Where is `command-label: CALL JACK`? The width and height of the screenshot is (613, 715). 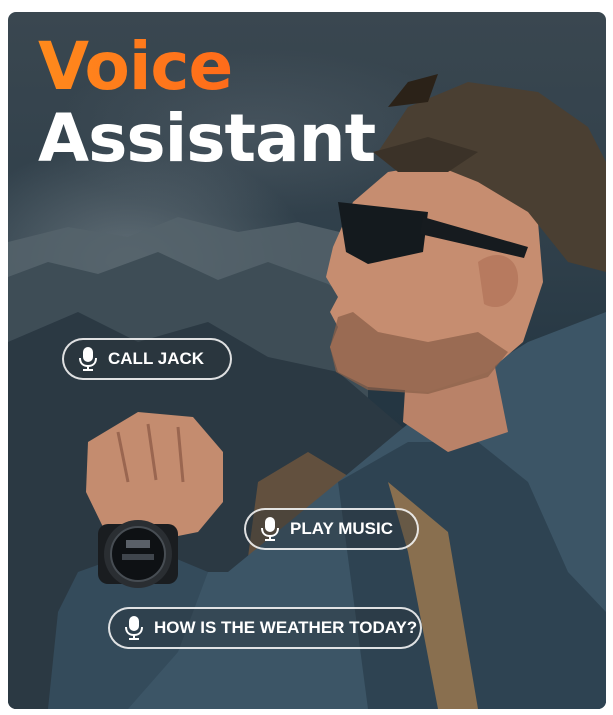
command-label: CALL JACK is located at coordinates (156, 358).